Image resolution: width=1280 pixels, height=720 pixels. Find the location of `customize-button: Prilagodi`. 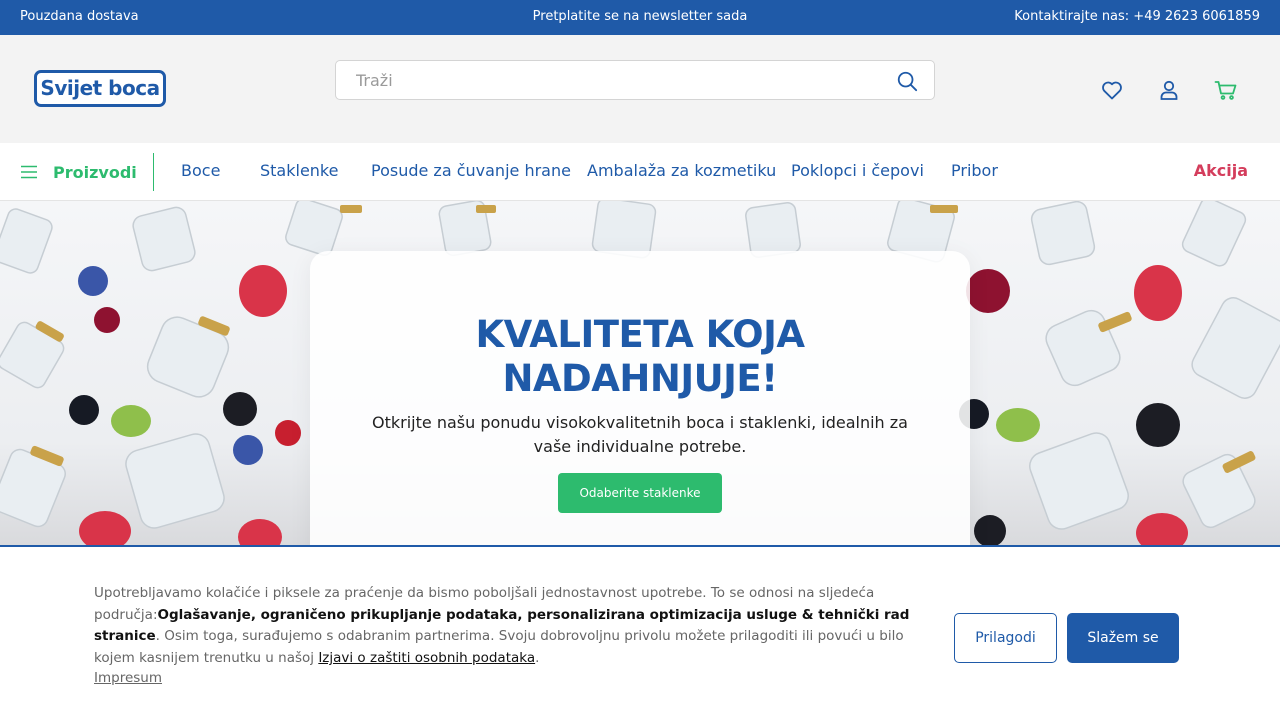

customize-button: Prilagodi is located at coordinates (1005, 638).